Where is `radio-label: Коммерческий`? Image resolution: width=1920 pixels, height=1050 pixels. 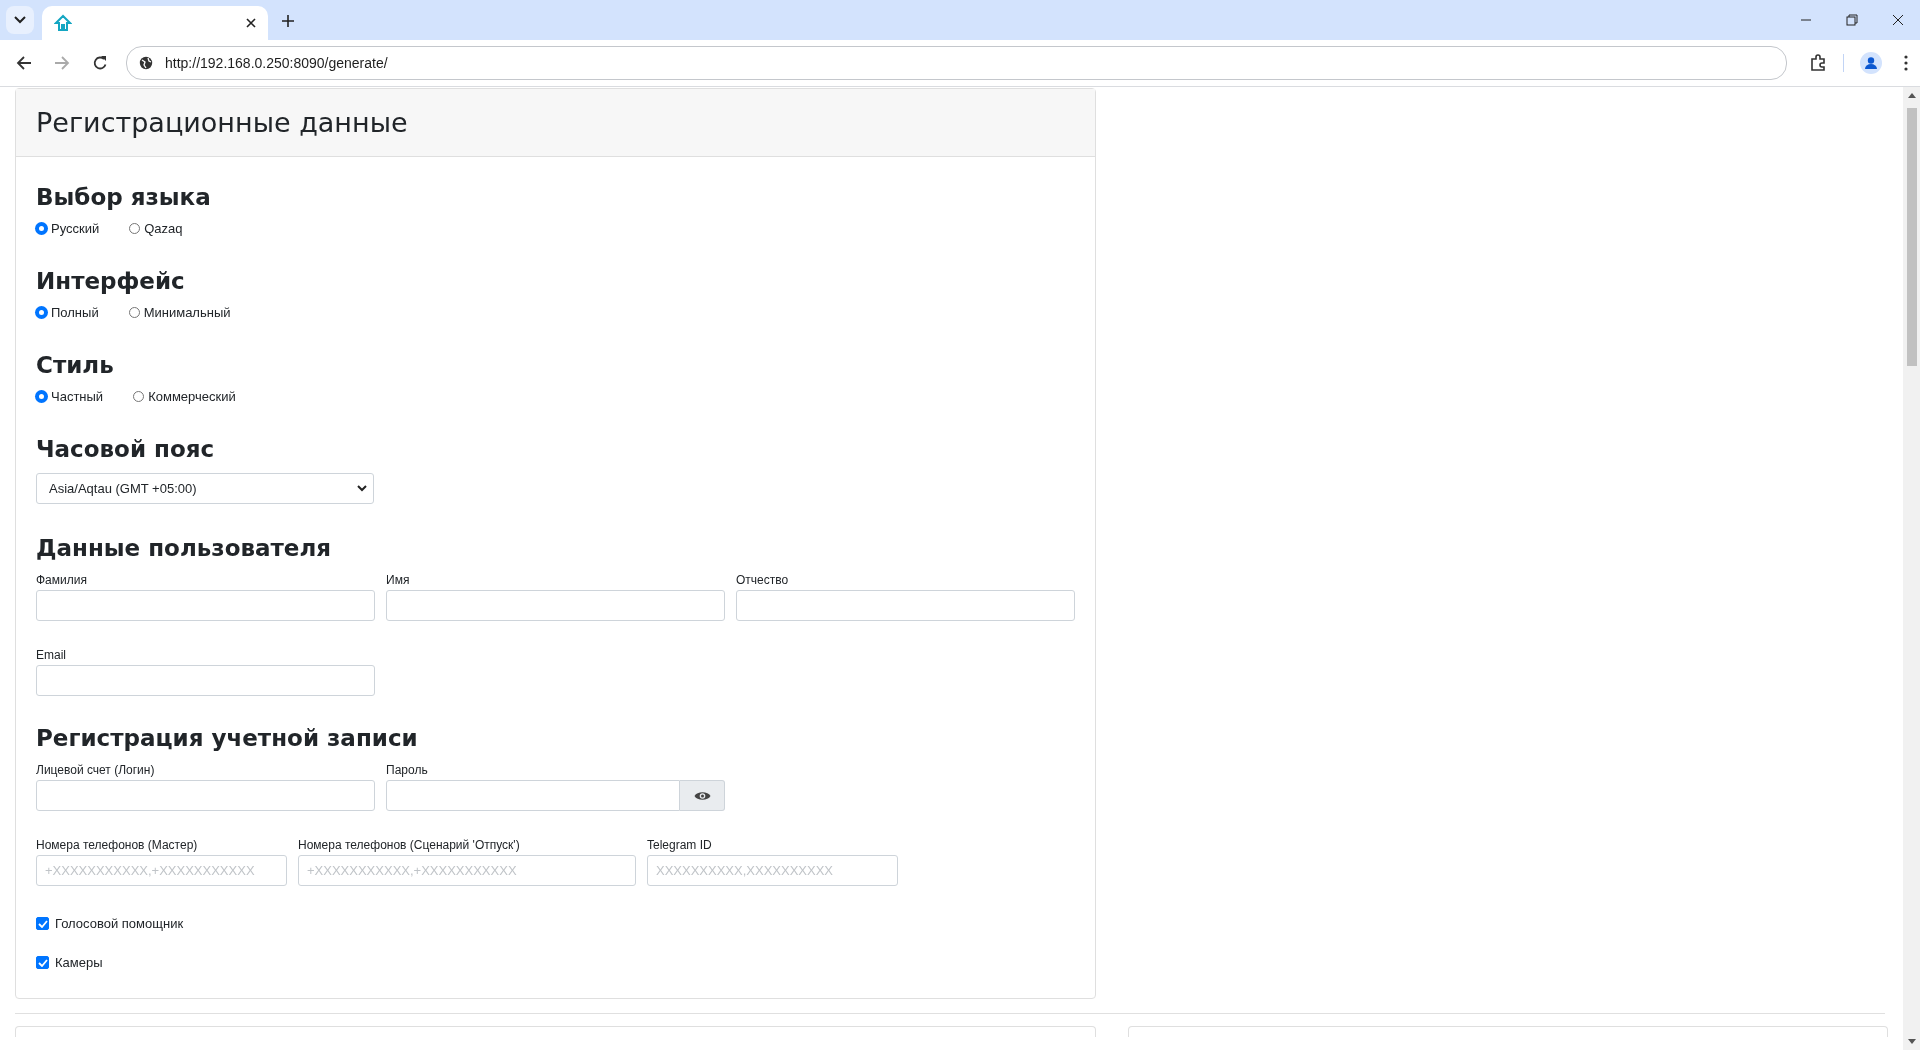 radio-label: Коммерческий is located at coordinates (192, 396).